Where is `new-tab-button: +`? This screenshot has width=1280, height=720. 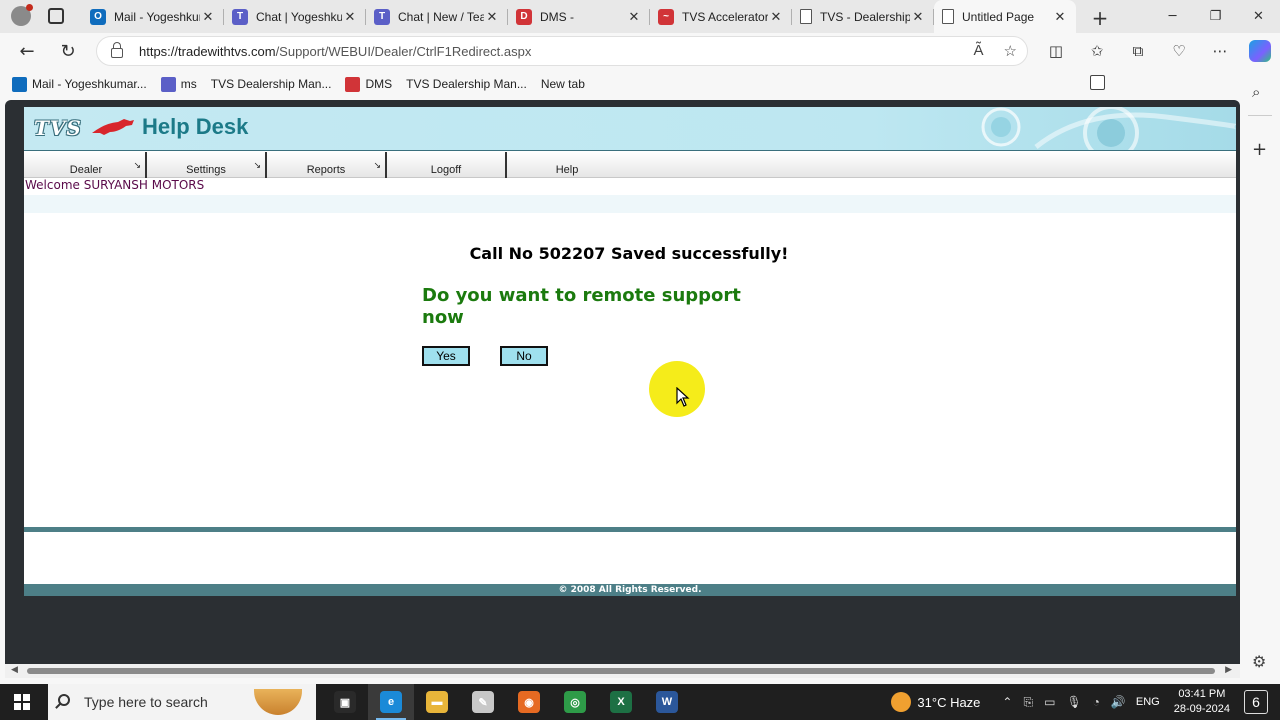
new-tab-button: + is located at coordinates (1100, 18).